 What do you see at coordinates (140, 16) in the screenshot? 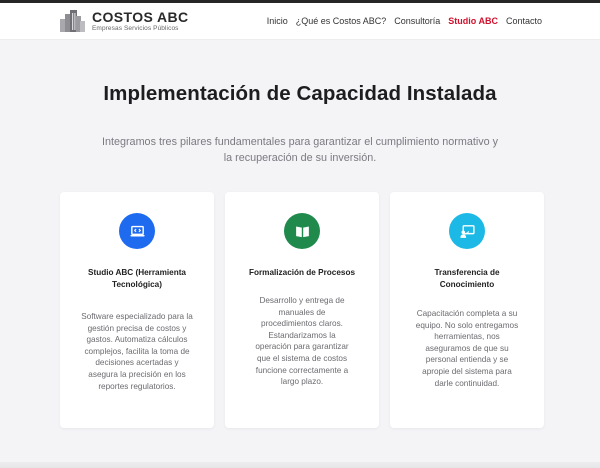
I see `brand-name: COSTOS ABC` at bounding box center [140, 16].